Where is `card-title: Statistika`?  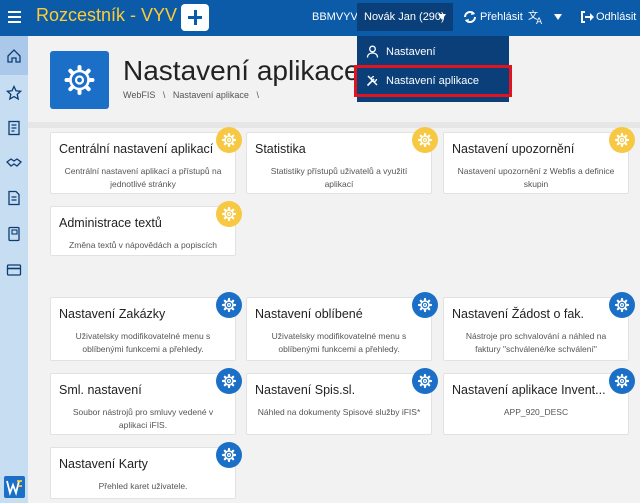
card-title: Statistika is located at coordinates (280, 149).